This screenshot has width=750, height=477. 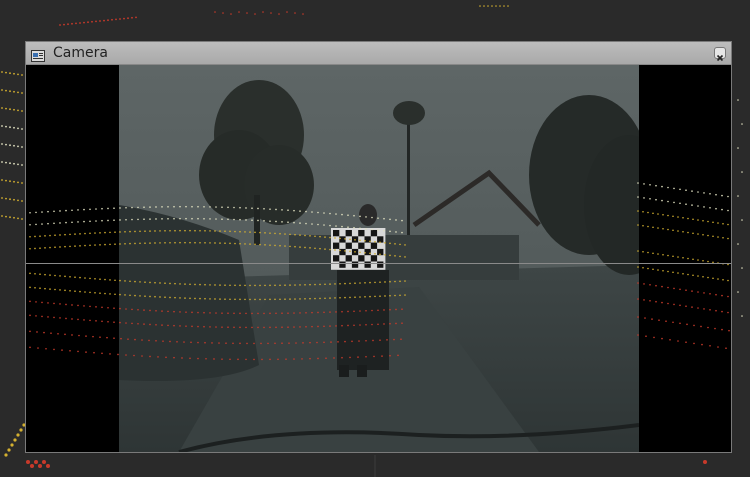 I want to click on close-button, so click(x=720, y=54).